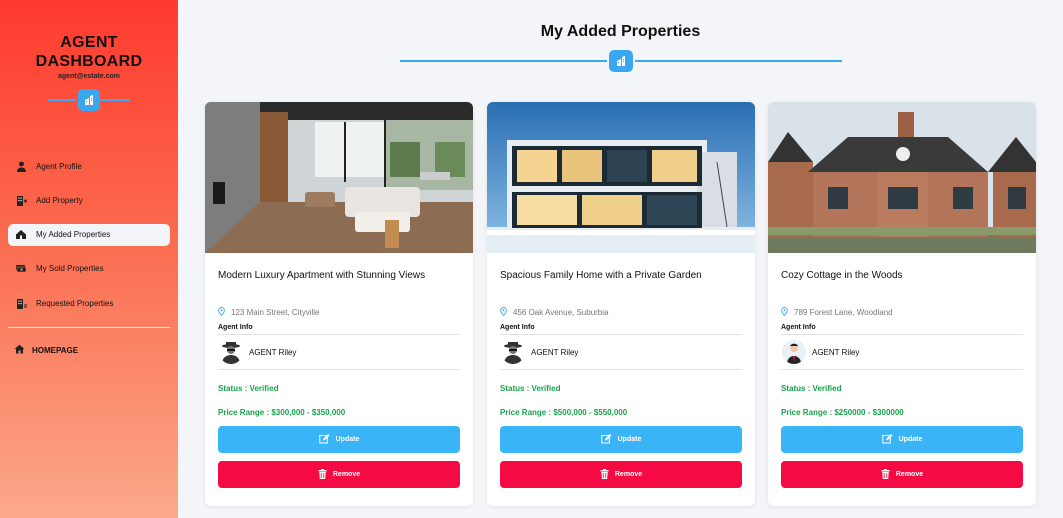  I want to click on page-title: My Added Properties, so click(620, 31).